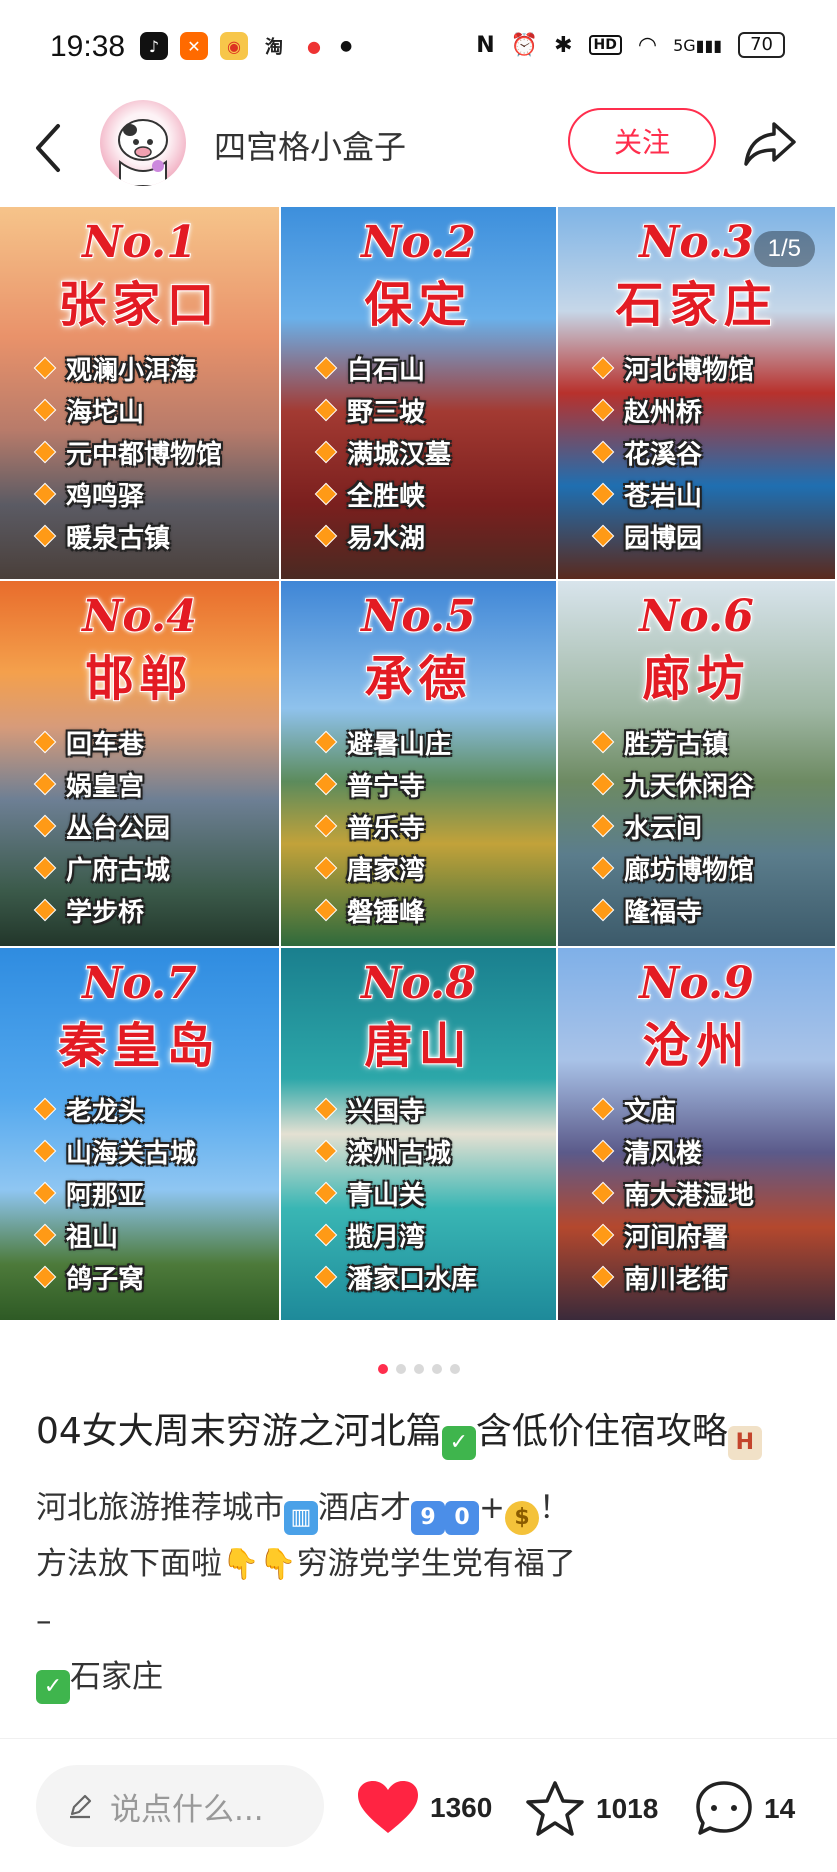  I want to click on spot-item: 园博园, so click(673, 536).